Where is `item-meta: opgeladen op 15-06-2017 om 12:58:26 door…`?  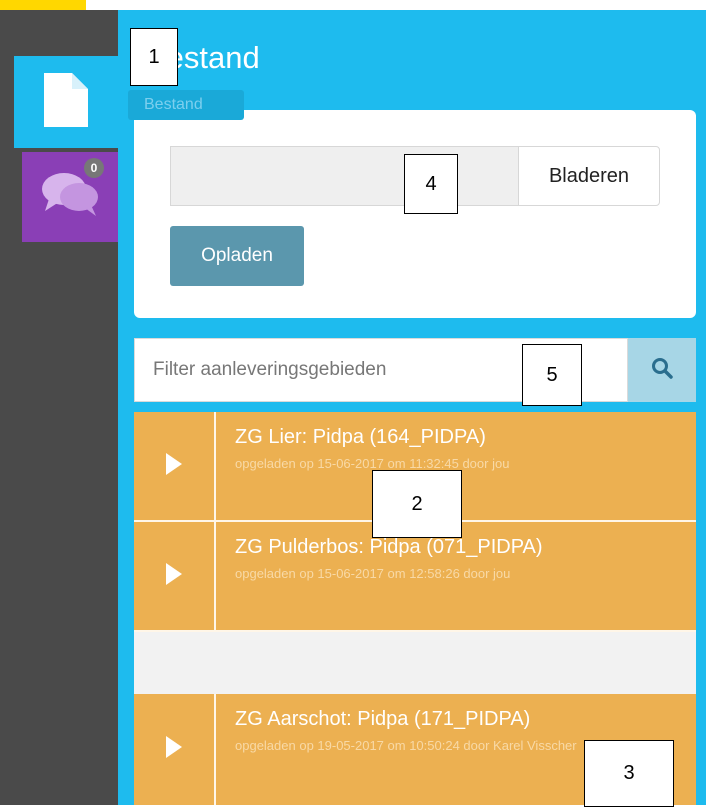 item-meta: opgeladen op 15-06-2017 om 12:58:26 door… is located at coordinates (373, 573).